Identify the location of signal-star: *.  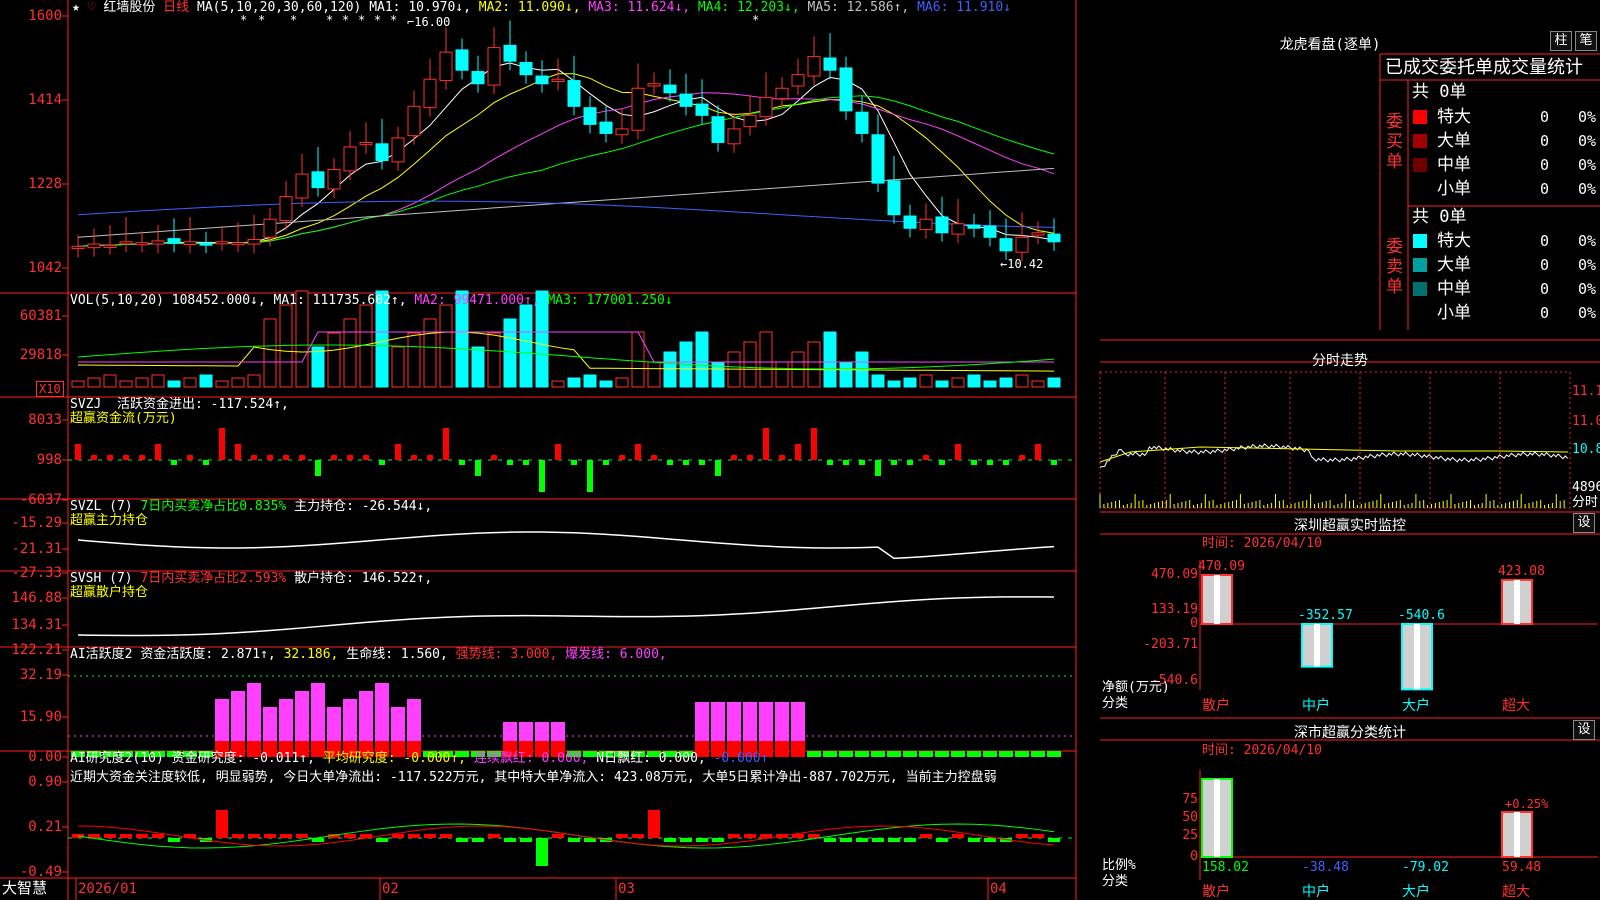
(244, 20).